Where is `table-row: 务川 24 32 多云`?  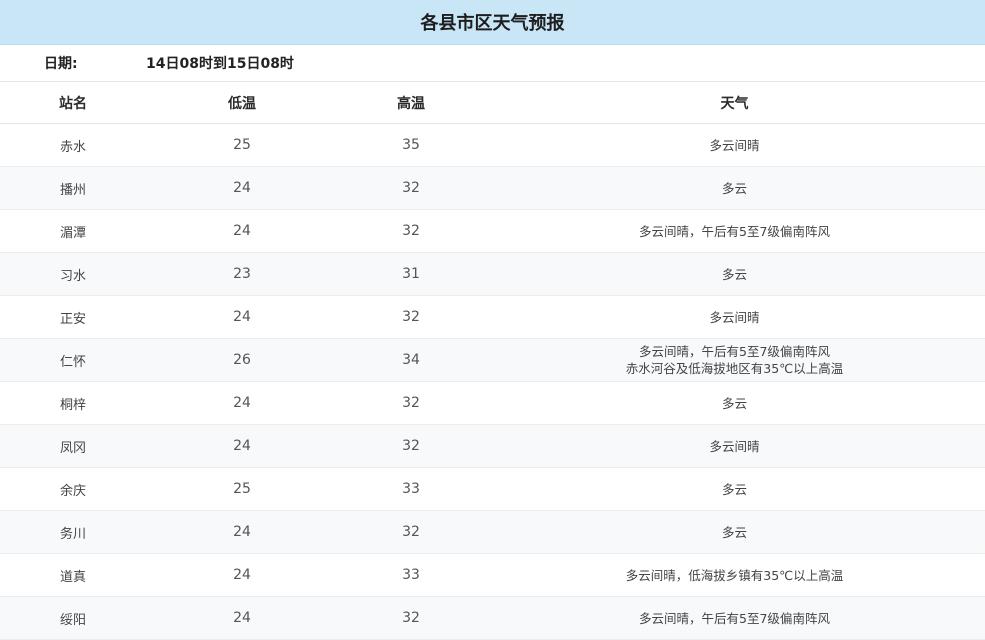
table-row: 务川 24 32 多云 is located at coordinates (492, 532).